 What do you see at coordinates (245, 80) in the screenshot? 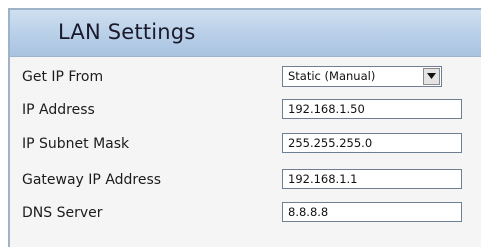
I see `row-get-ip-from: Get IP From Static (Manual)` at bounding box center [245, 80].